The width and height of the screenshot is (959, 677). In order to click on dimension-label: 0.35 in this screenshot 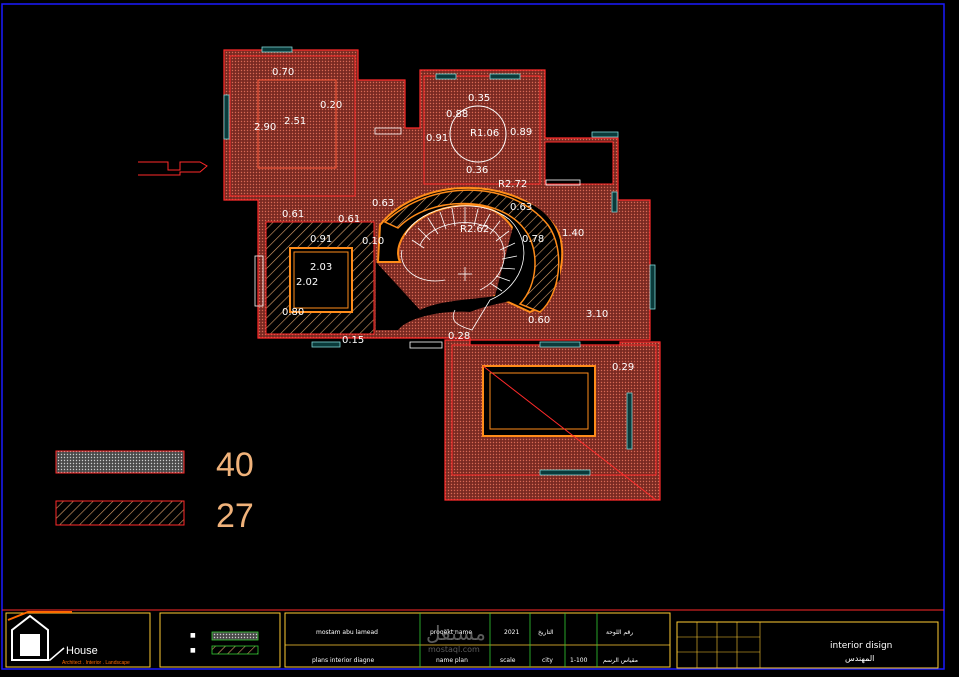, I will do `click(479, 98)`.